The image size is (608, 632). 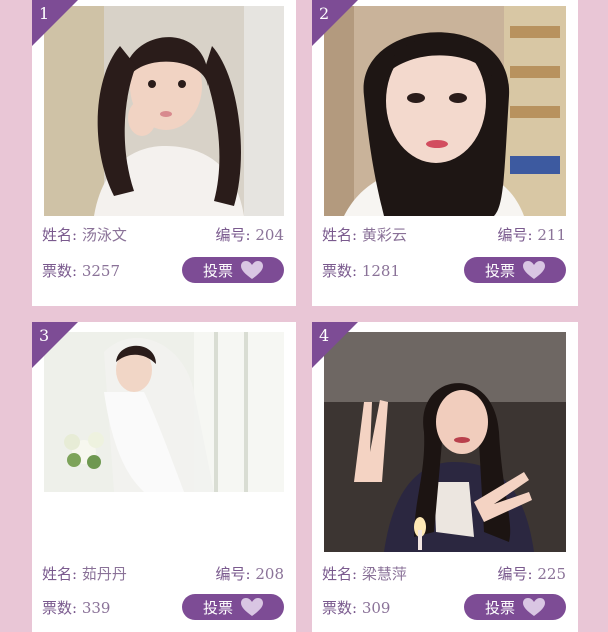 What do you see at coordinates (324, 13) in the screenshot?
I see `rank-number: 2` at bounding box center [324, 13].